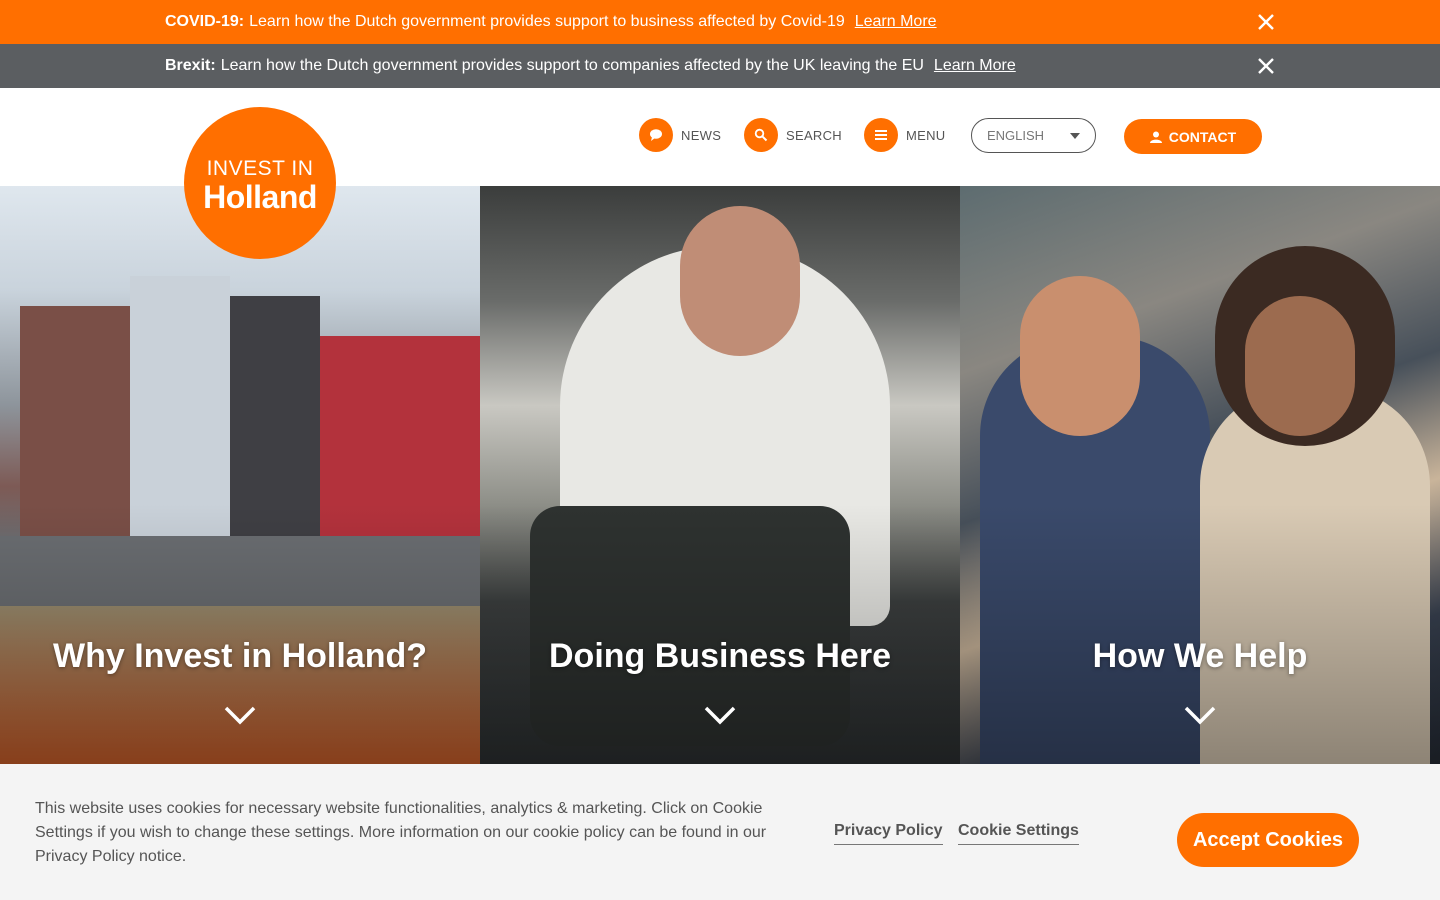 This screenshot has height=900, width=1440. Describe the element at coordinates (190, 65) in the screenshot. I see `brexit-banner-label: Brexit:` at that location.